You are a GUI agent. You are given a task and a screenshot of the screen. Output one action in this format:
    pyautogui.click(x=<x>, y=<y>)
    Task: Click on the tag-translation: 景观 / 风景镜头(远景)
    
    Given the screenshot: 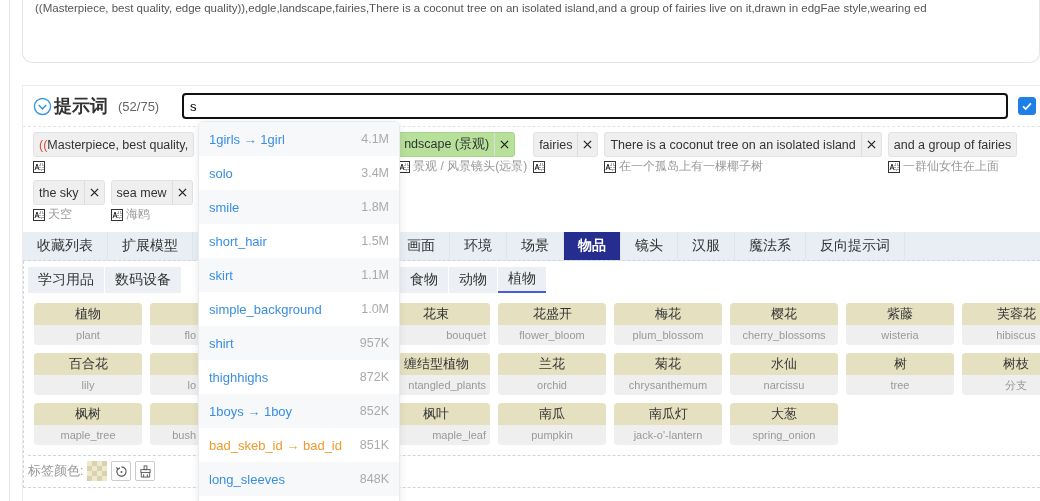 What is the action you would take?
    pyautogui.click(x=470, y=166)
    